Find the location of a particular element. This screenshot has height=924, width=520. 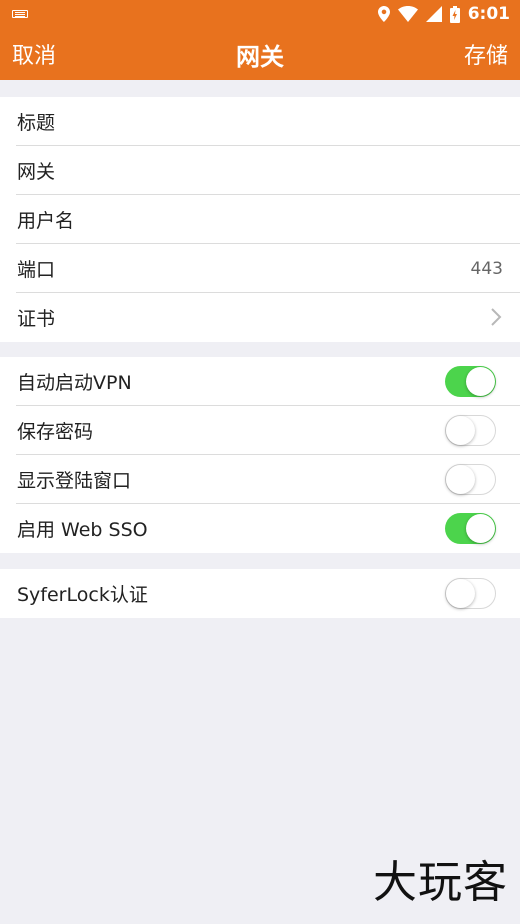

auto-start-vpn-label: 自动启动VPN is located at coordinates (74, 383).